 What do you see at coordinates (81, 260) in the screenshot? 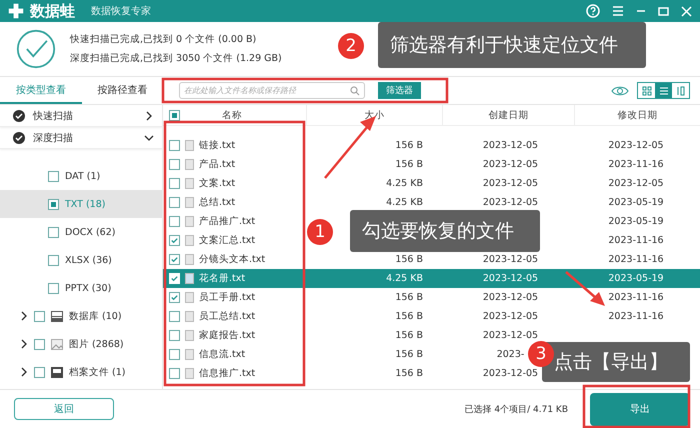
I see `tree-item: XLSX (36)` at bounding box center [81, 260].